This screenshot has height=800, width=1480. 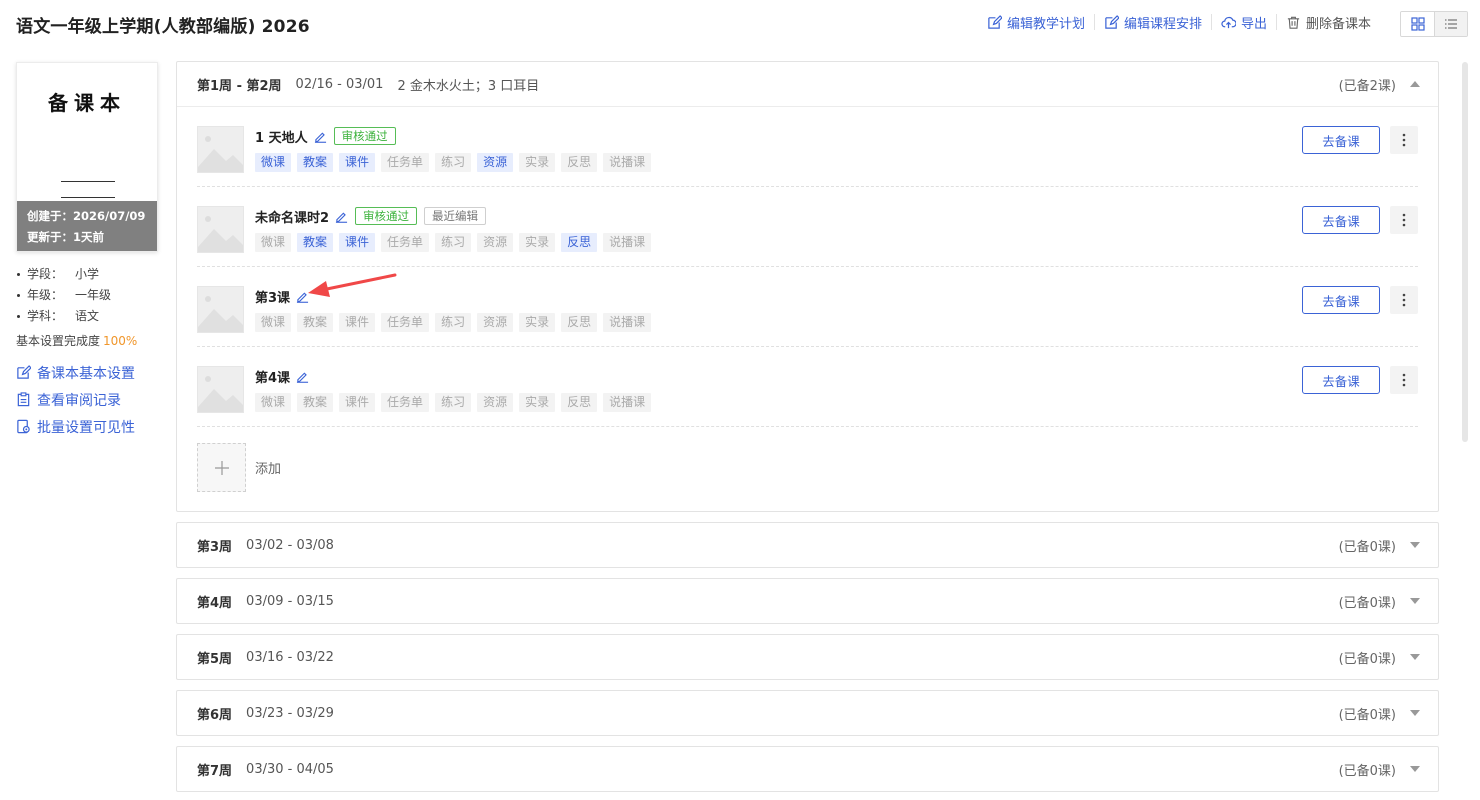 I want to click on week-header-5: 第5周 03/16 - 03/22 (已备0课), so click(x=807, y=657).